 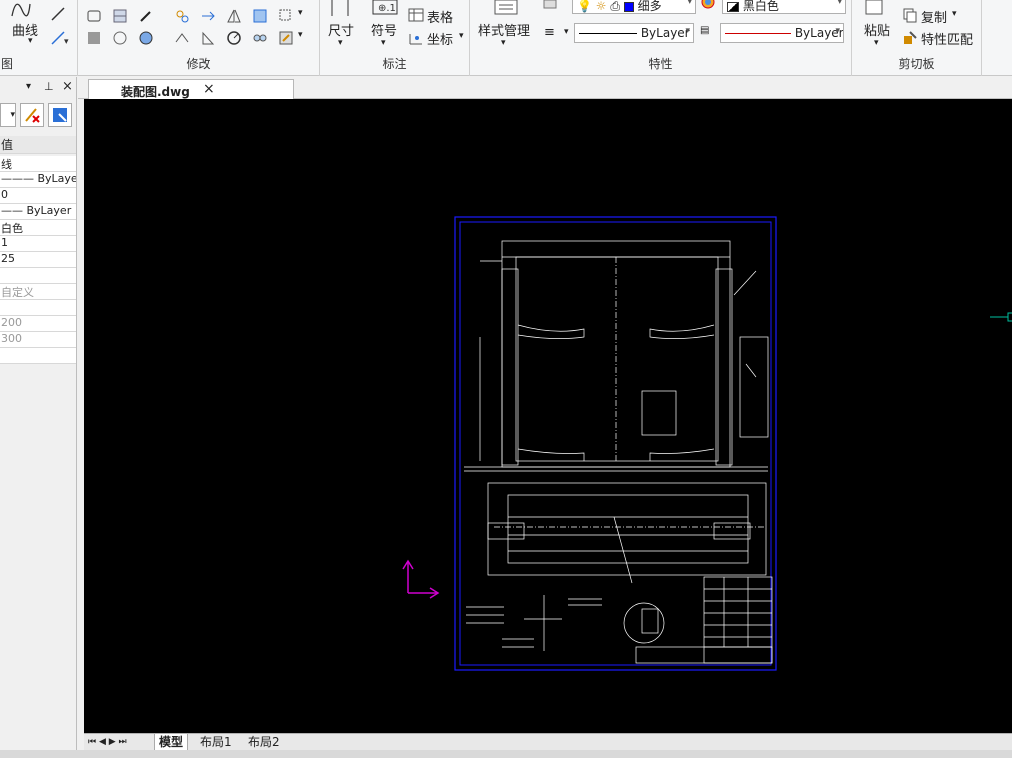 What do you see at coordinates (191, 89) in the screenshot?
I see `tab-assembly-drawing: 装配图.dwg ×` at bounding box center [191, 89].